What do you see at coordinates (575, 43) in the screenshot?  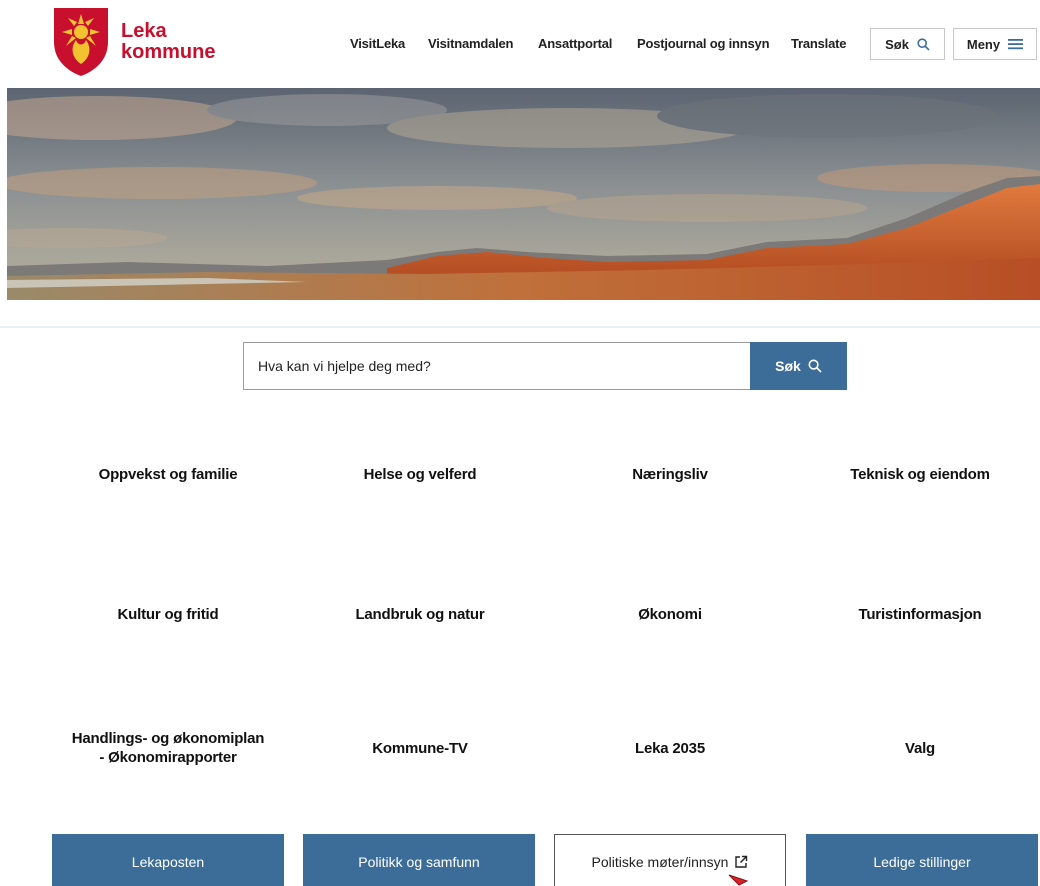 I see `nav-link-ansattportal: Ansattportal` at bounding box center [575, 43].